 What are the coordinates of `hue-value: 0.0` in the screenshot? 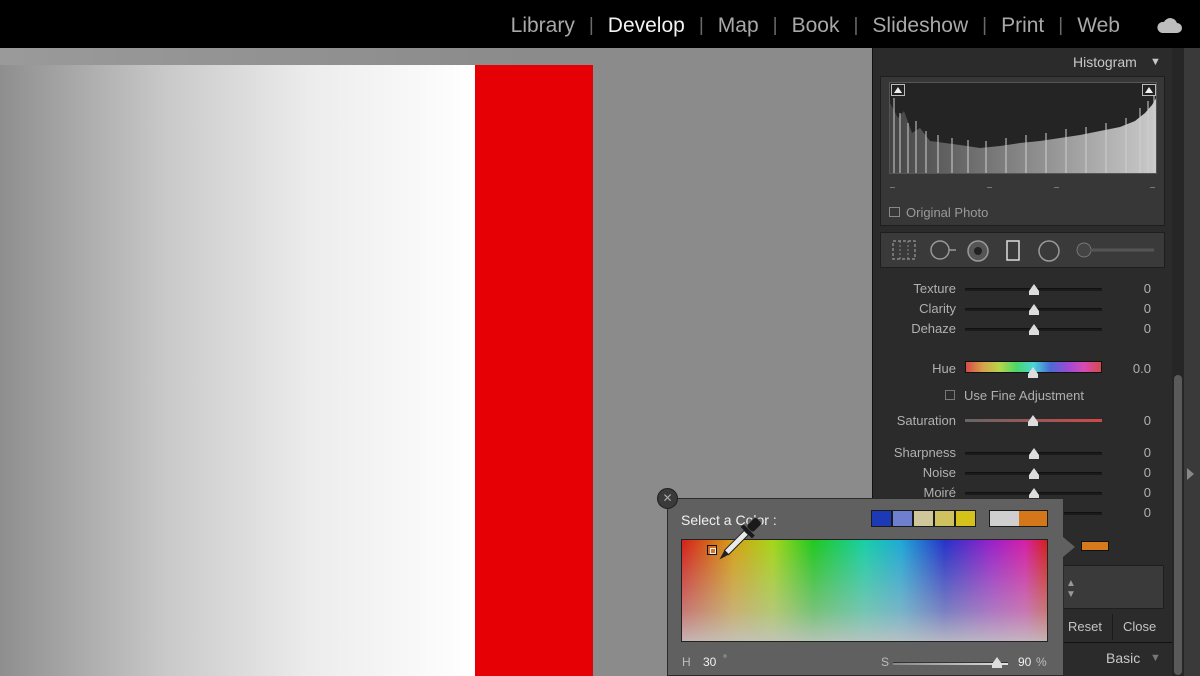 It's located at (1141, 368).